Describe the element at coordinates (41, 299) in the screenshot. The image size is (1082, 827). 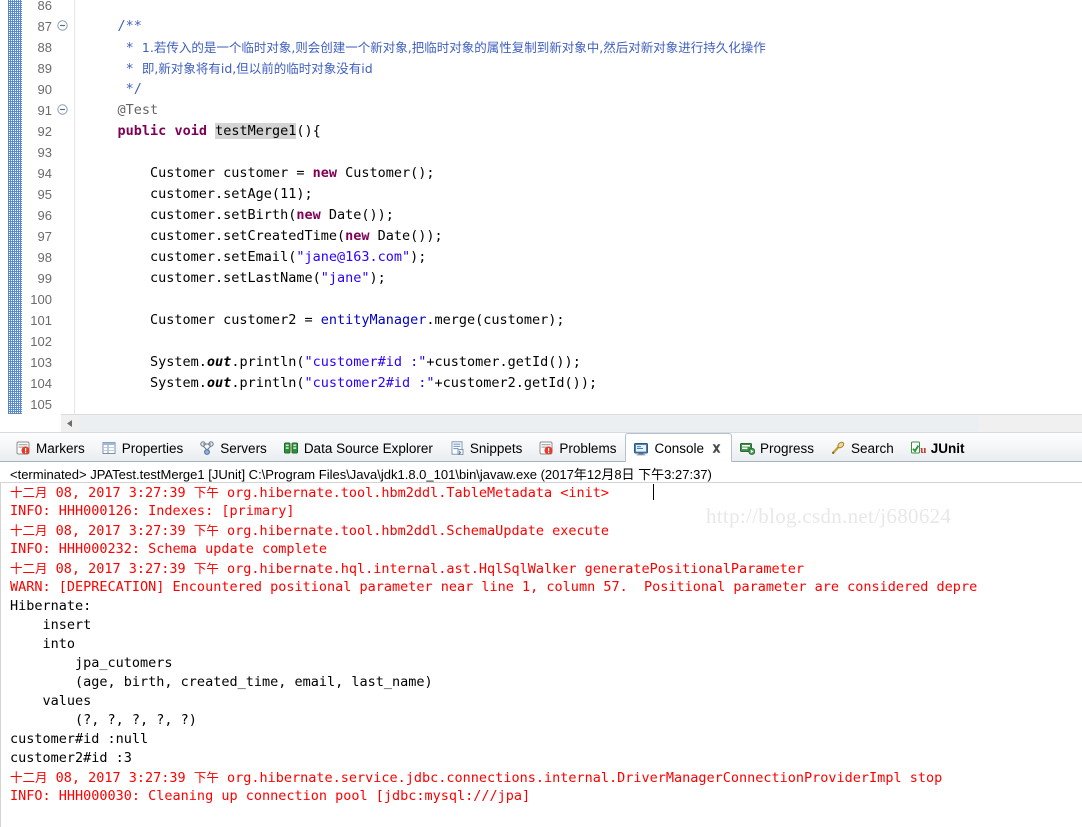
I see `line-number: 100` at that location.